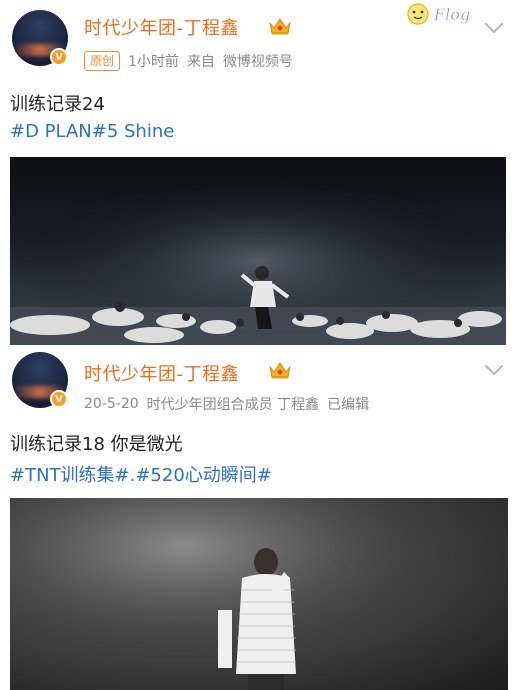  I want to click on edited-label: 已编辑, so click(348, 404).